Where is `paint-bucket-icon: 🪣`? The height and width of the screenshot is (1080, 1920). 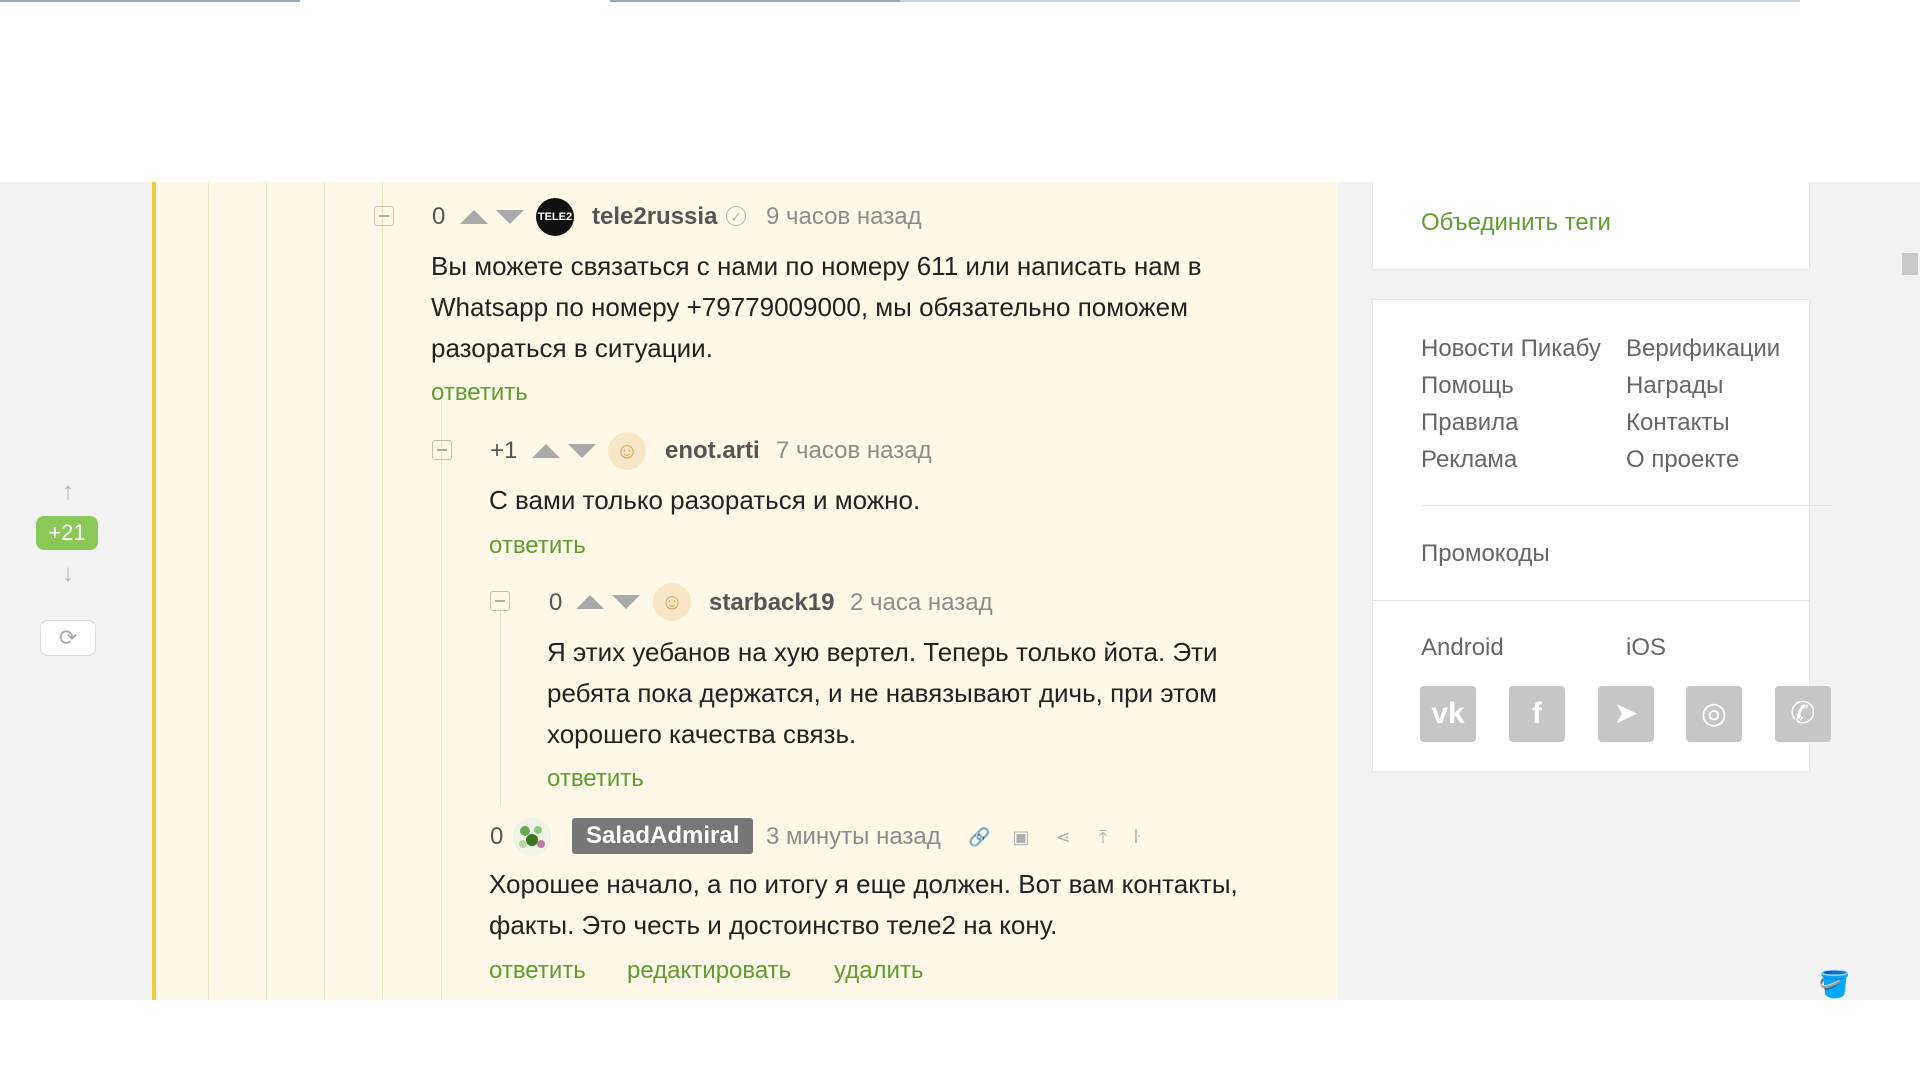 paint-bucket-icon: 🪣 is located at coordinates (1834, 984).